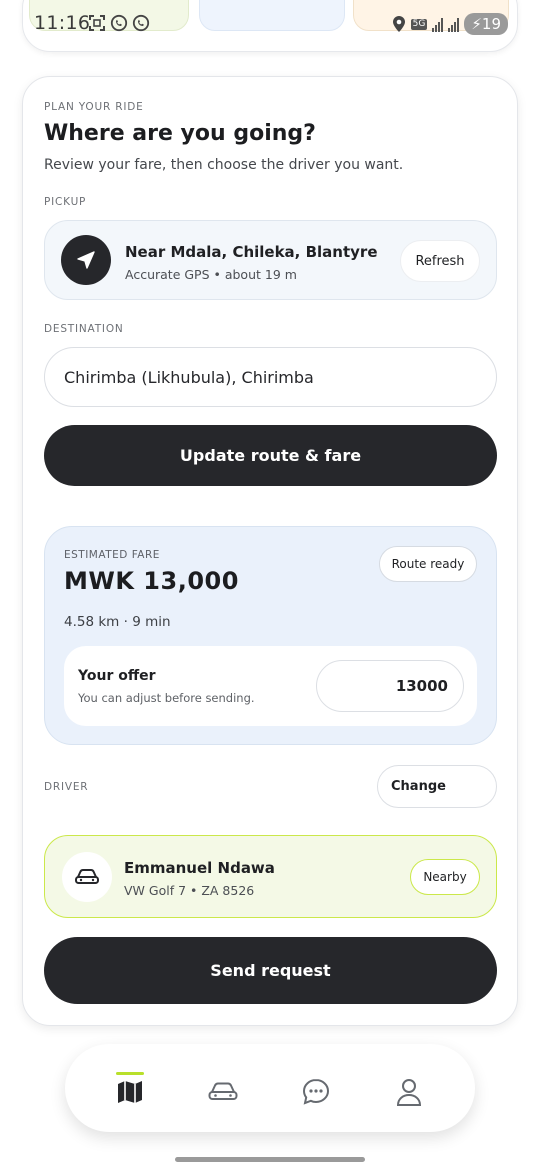 This screenshot has height=1170, width=540. What do you see at coordinates (491, 24) in the screenshot?
I see `battery-level: 19` at bounding box center [491, 24].